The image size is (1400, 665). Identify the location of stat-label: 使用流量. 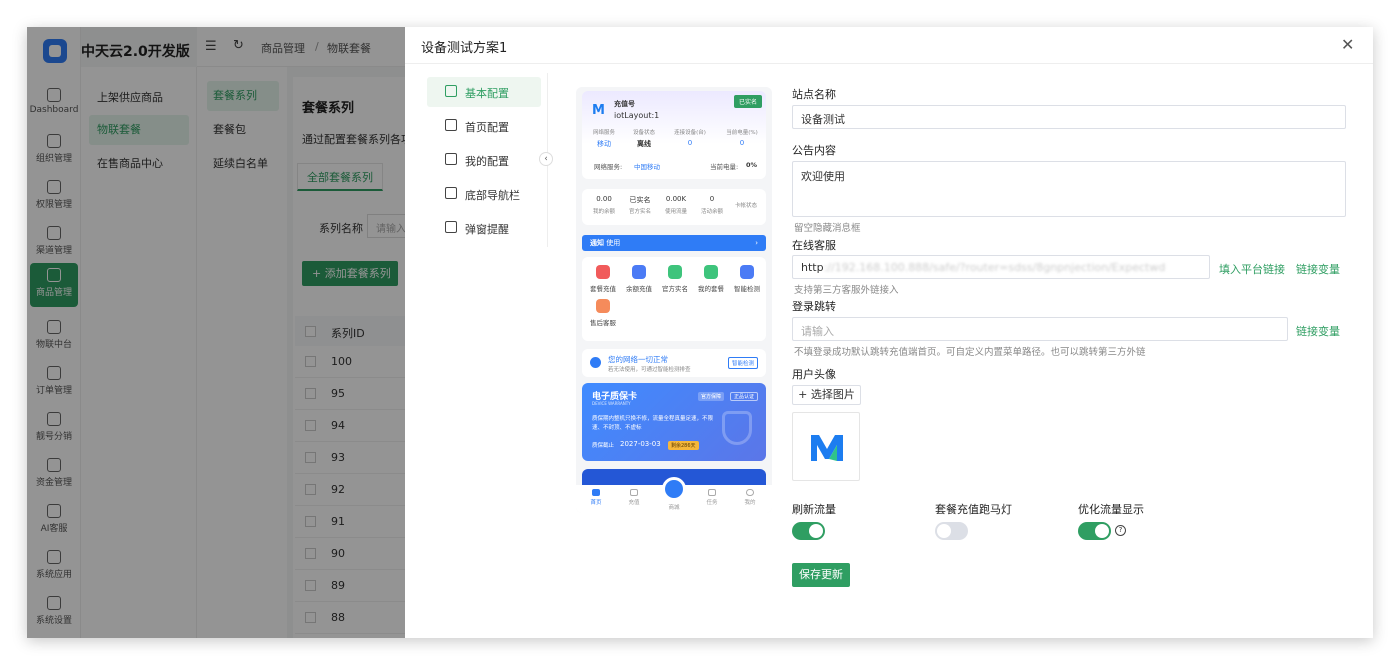
(675, 212).